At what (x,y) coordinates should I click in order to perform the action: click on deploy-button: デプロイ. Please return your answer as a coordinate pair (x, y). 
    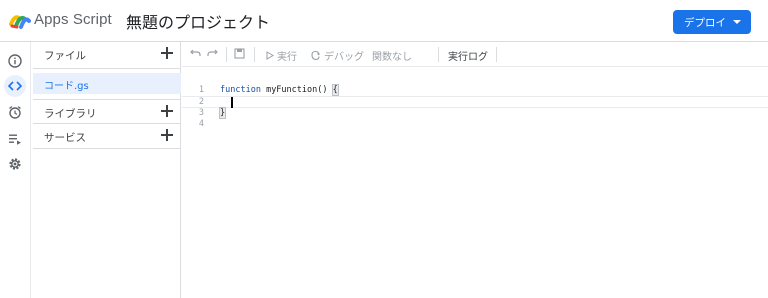
    Looking at the image, I should click on (712, 22).